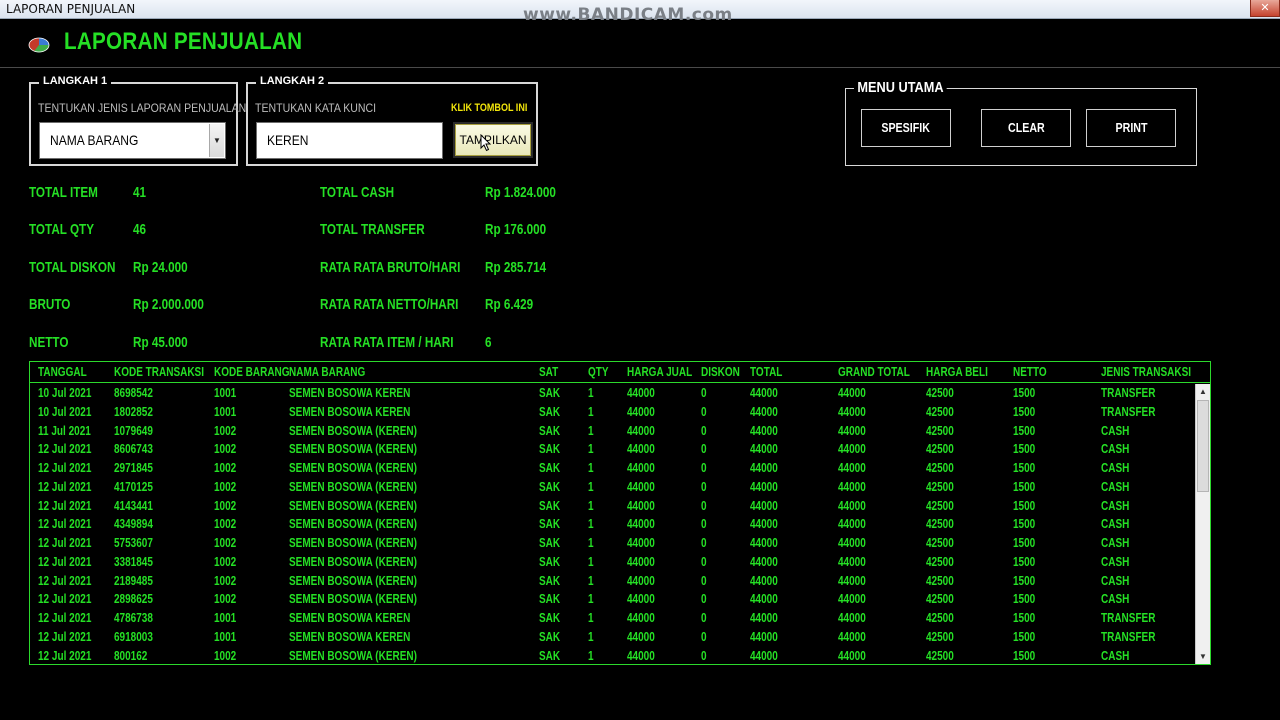 Image resolution: width=1280 pixels, height=720 pixels. What do you see at coordinates (659, 372) in the screenshot?
I see `column-header-harga-jual: HARGA JUAL` at bounding box center [659, 372].